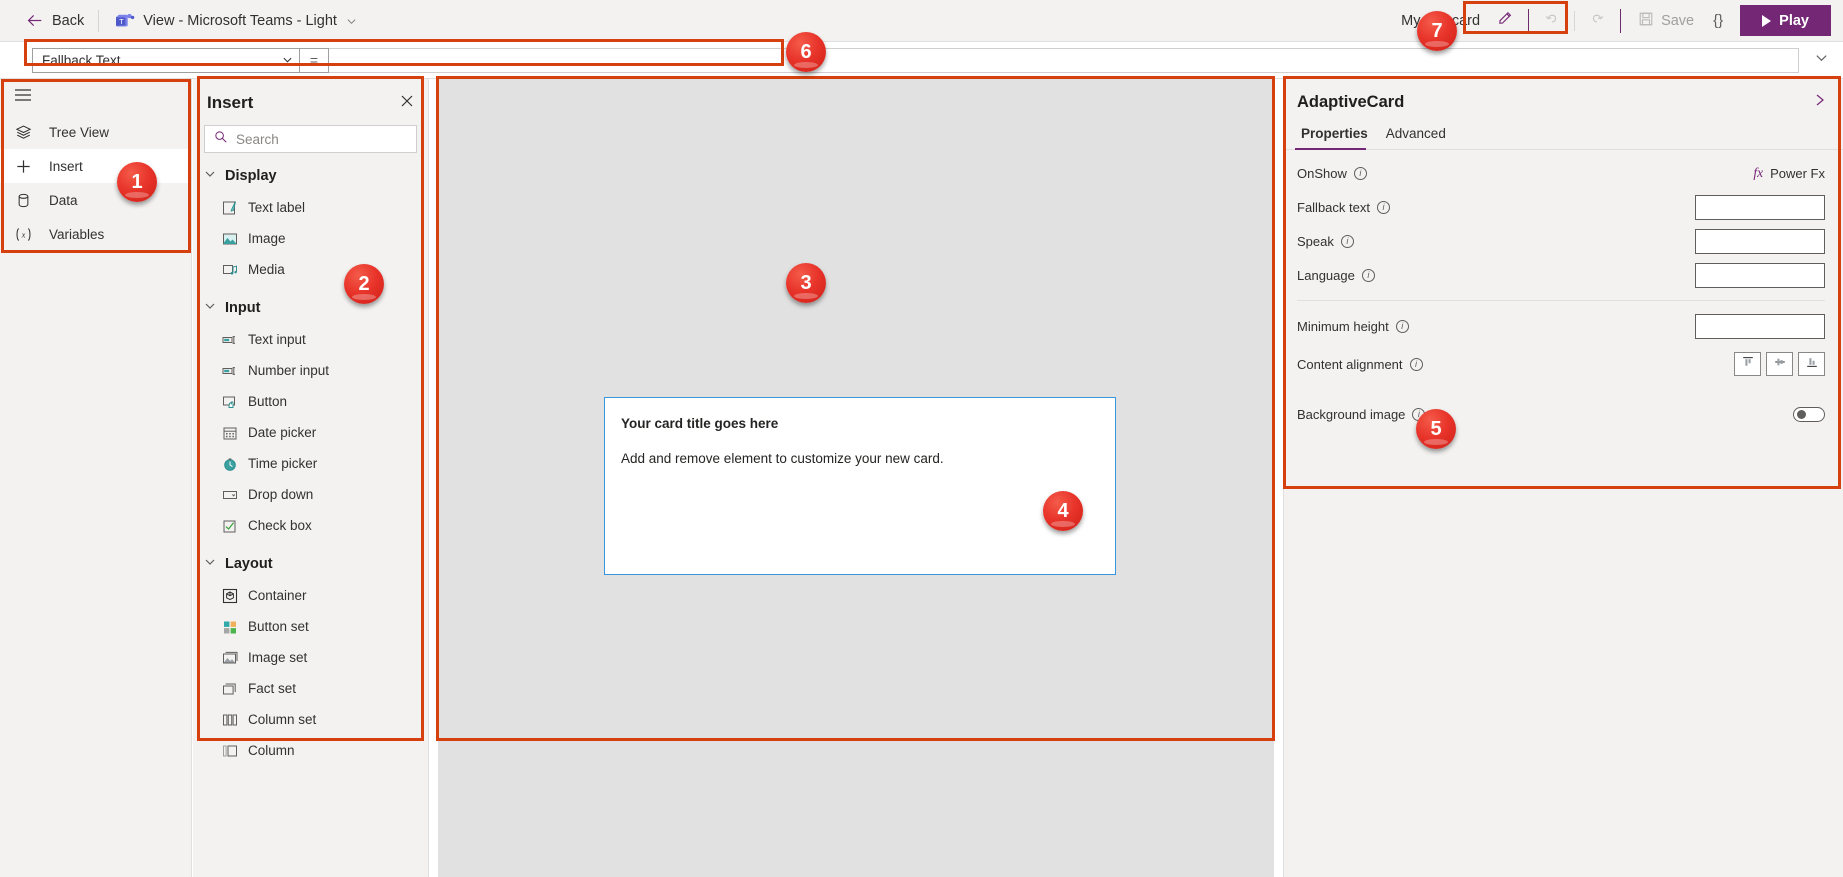 The image size is (1843, 877). I want to click on play-button: Play, so click(1785, 20).